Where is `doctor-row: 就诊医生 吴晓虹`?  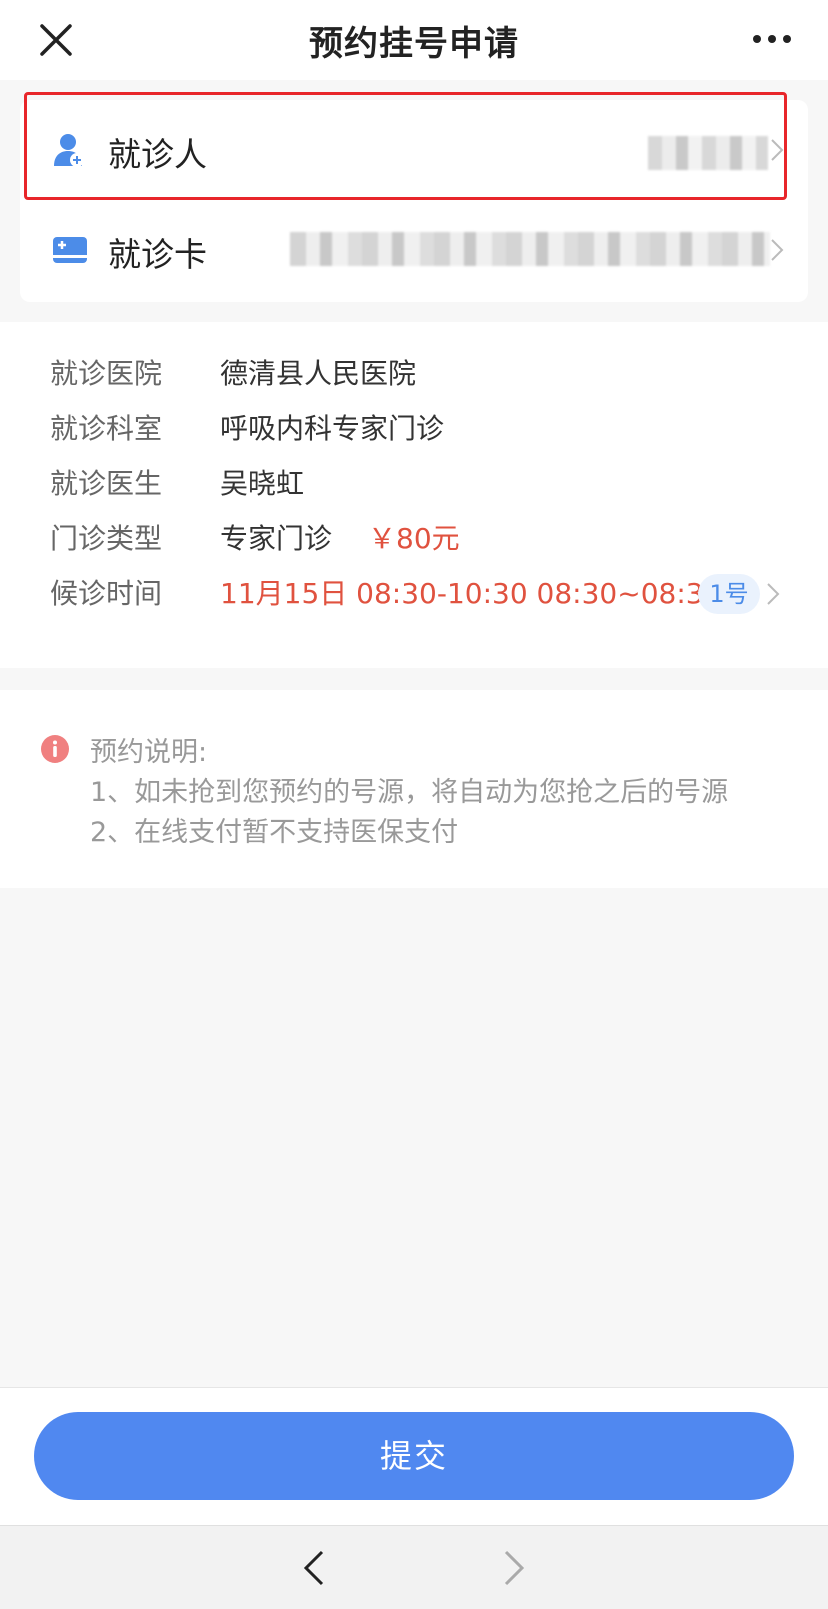
doctor-row: 就诊医生 吴晓虹 is located at coordinates (430, 484).